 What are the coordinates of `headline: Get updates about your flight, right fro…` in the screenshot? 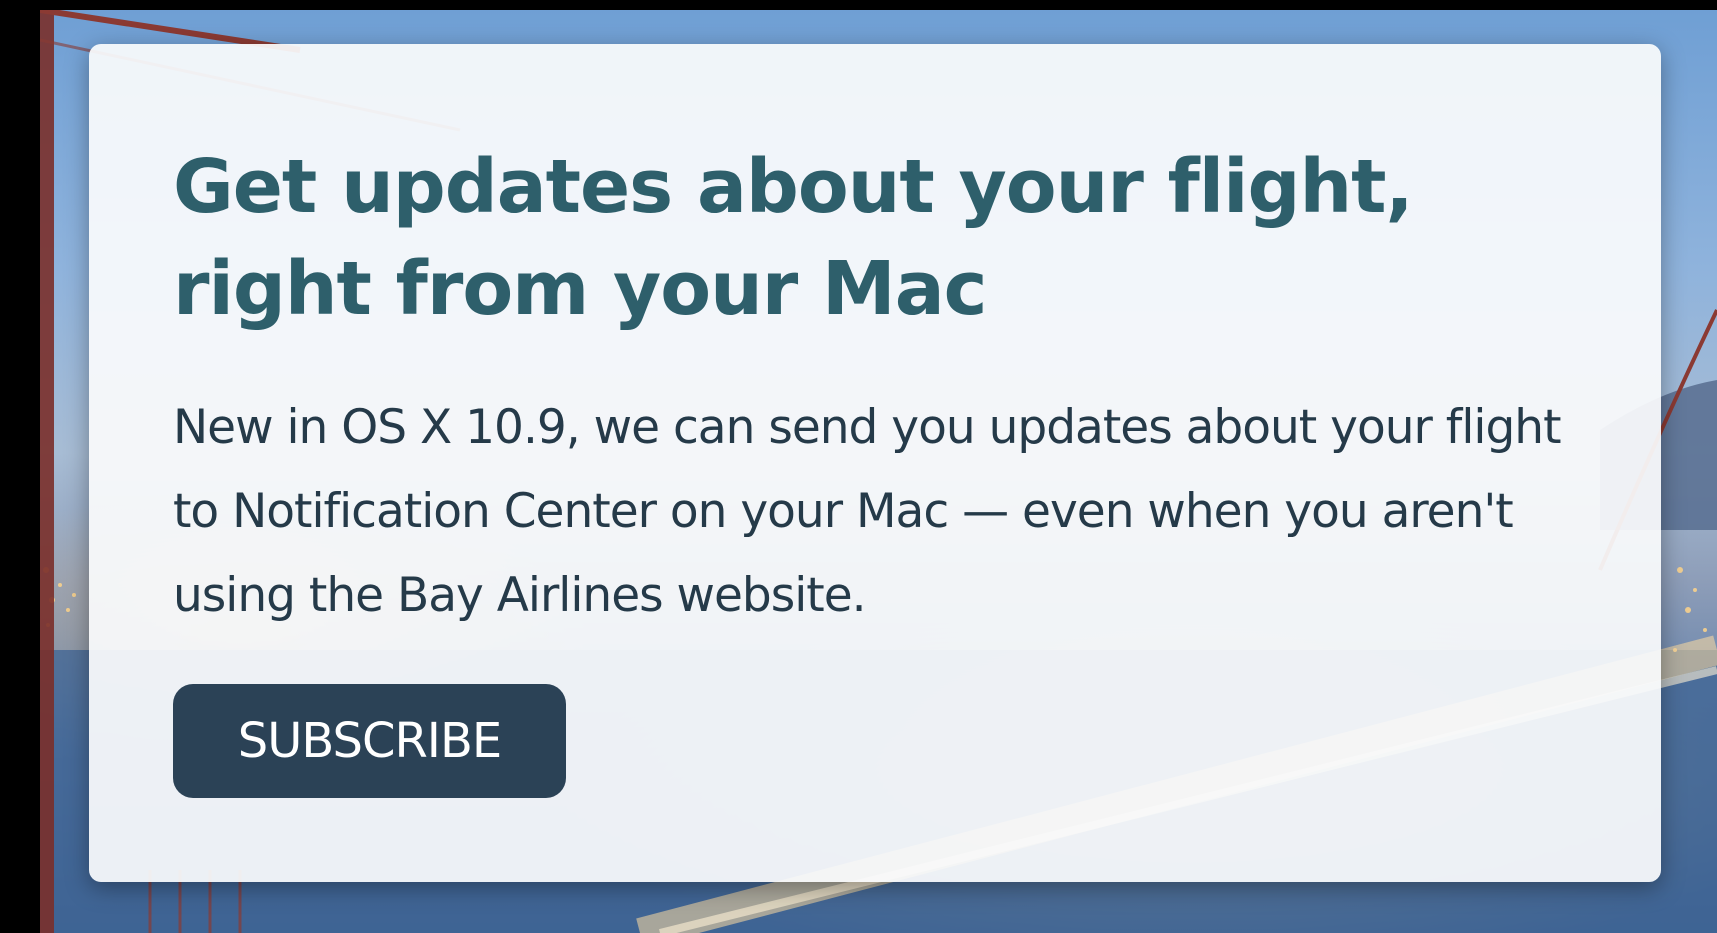 It's located at (793, 238).